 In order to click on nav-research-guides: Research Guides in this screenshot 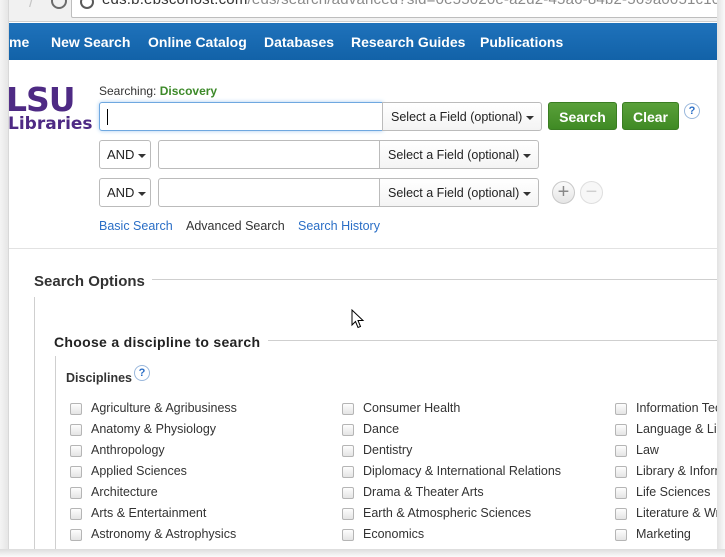, I will do `click(408, 42)`.